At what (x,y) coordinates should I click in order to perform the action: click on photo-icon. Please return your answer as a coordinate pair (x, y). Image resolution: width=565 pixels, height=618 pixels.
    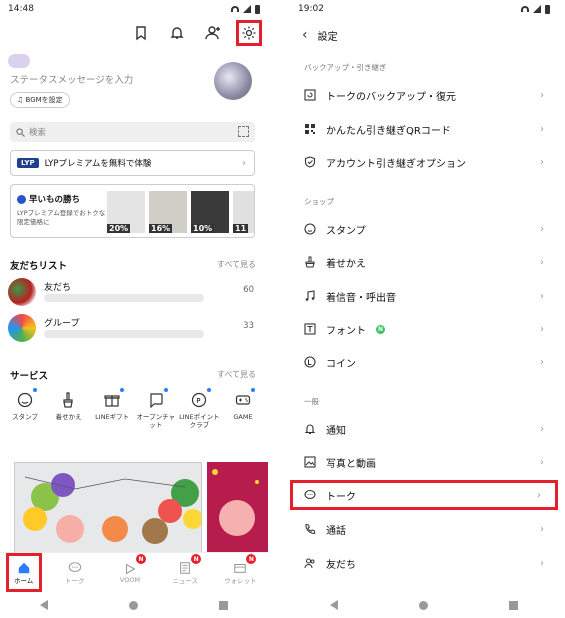
    Looking at the image, I should click on (310, 462).